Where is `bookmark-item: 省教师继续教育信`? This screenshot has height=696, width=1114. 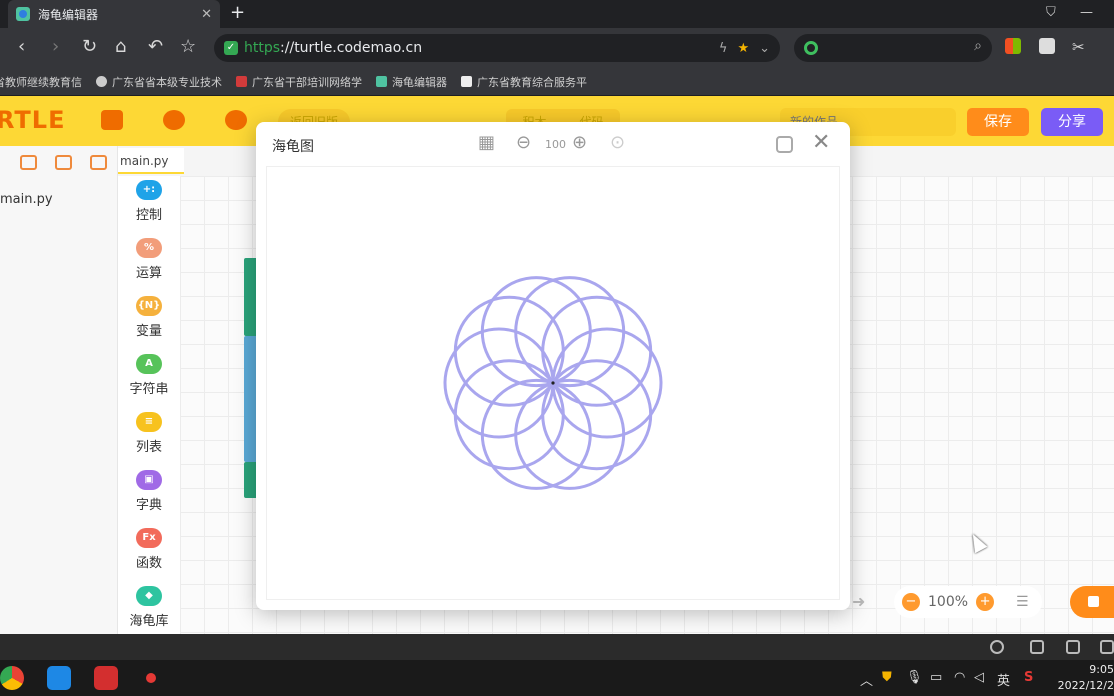 bookmark-item: 省教师继续教育信 is located at coordinates (41, 82).